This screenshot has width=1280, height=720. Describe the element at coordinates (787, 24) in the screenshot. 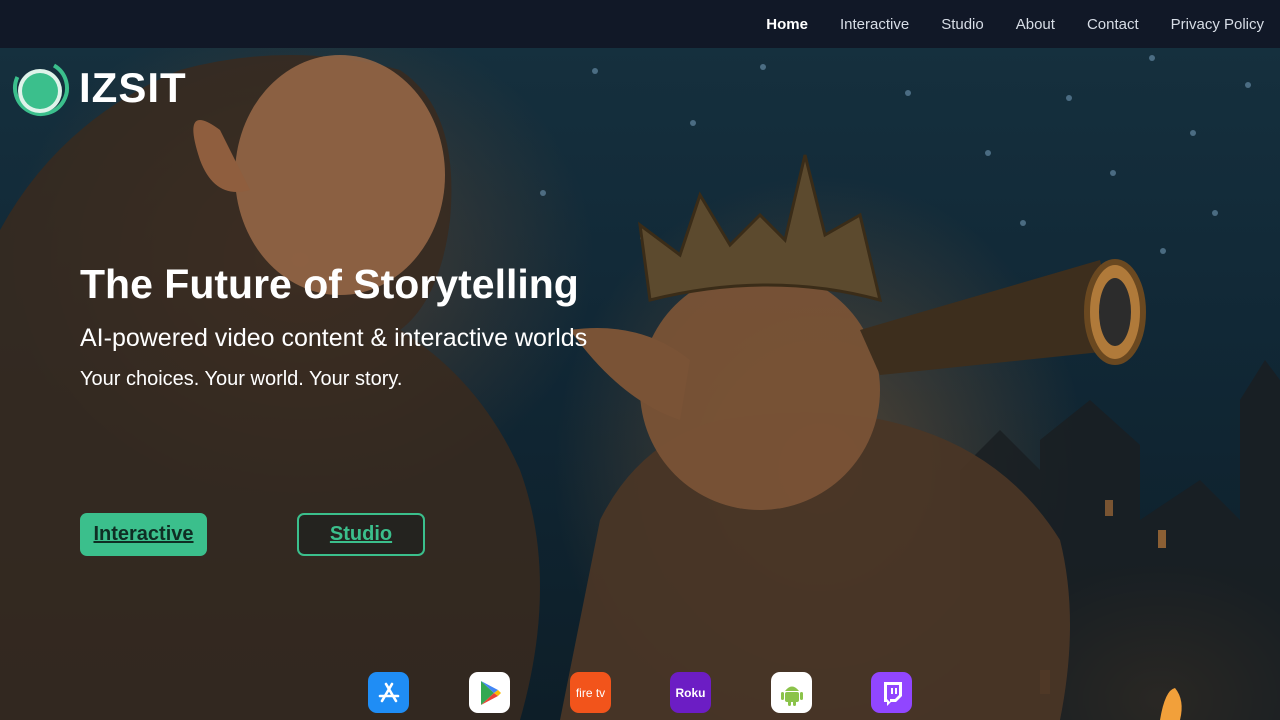

I see `nav-item-home: Home` at that location.